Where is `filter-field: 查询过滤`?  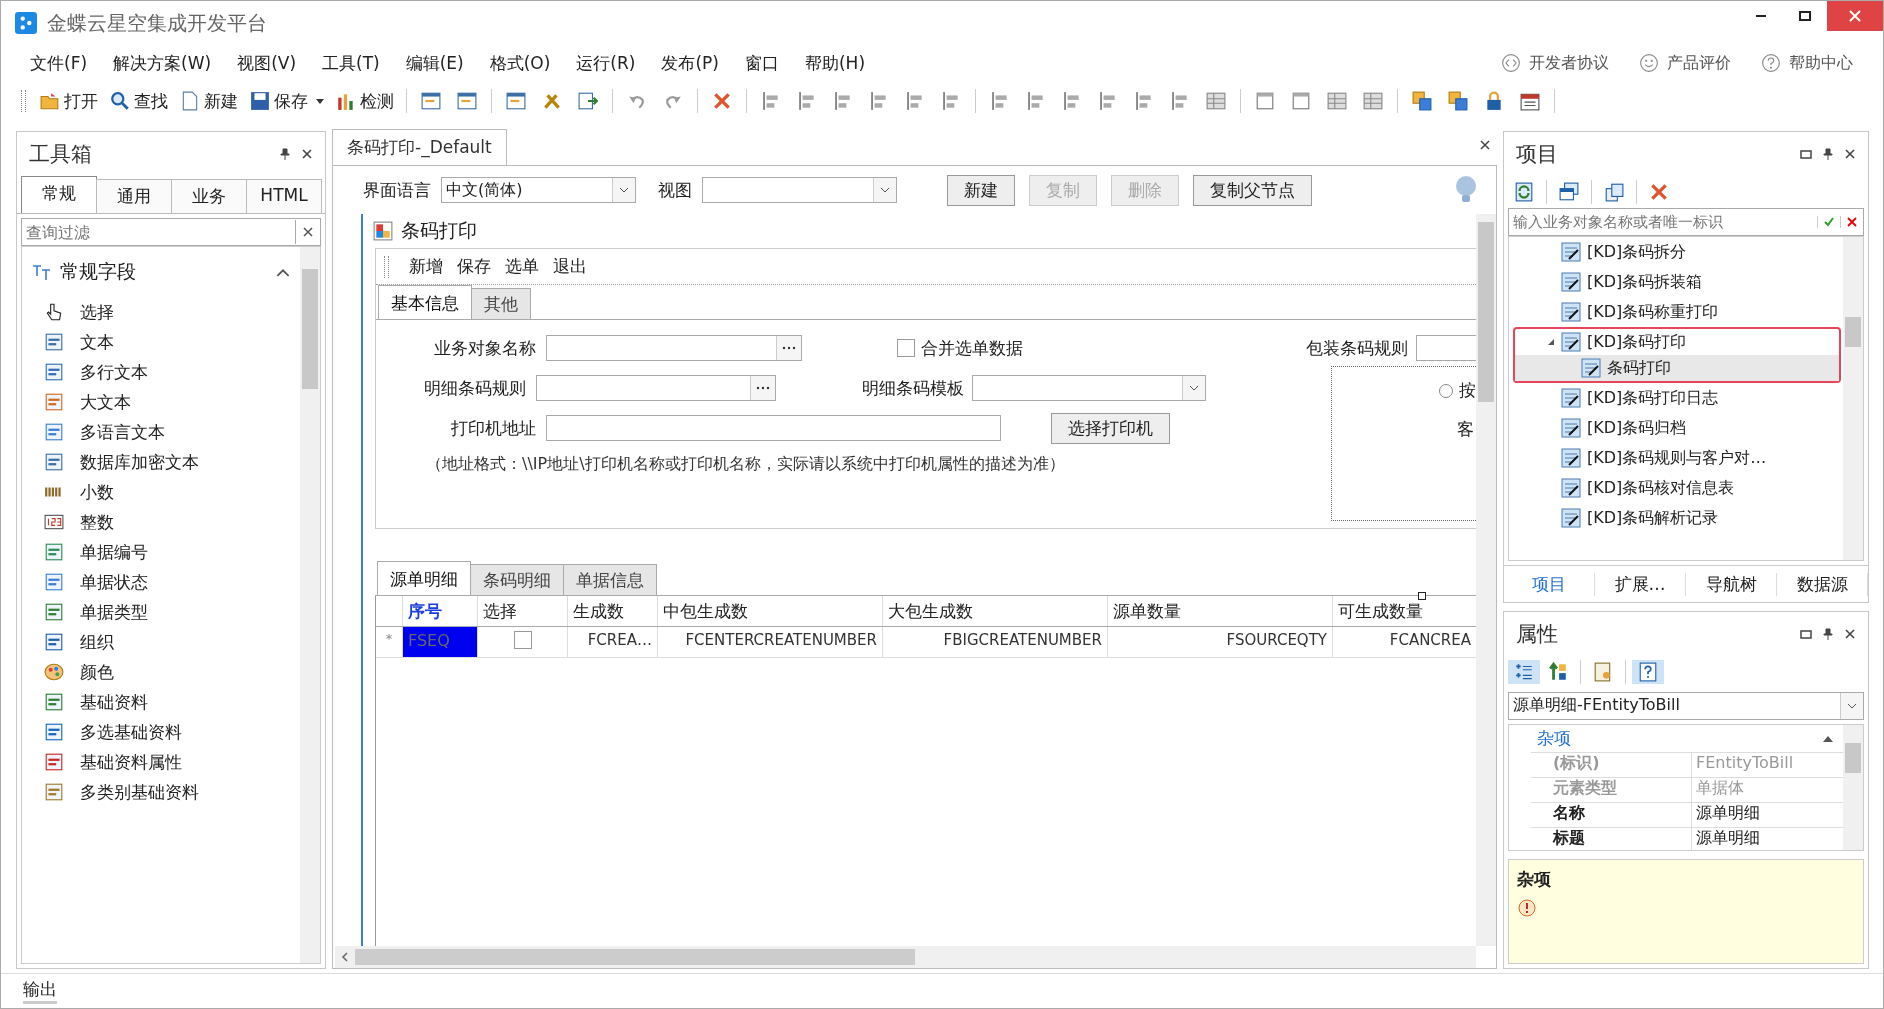 filter-field: 查询过滤 is located at coordinates (171, 232).